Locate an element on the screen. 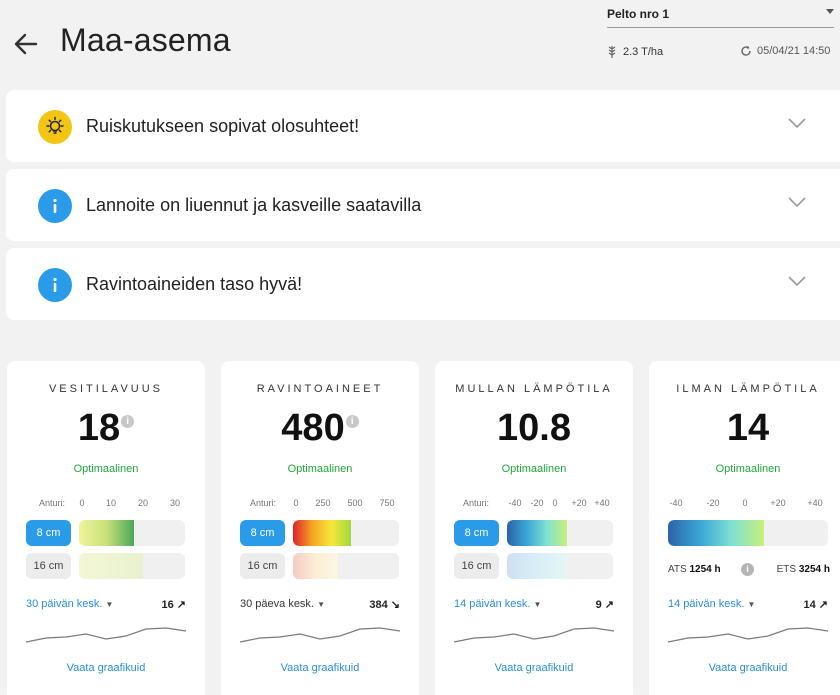 This screenshot has height=695, width=840. scale-label: 20 is located at coordinates (143, 503).